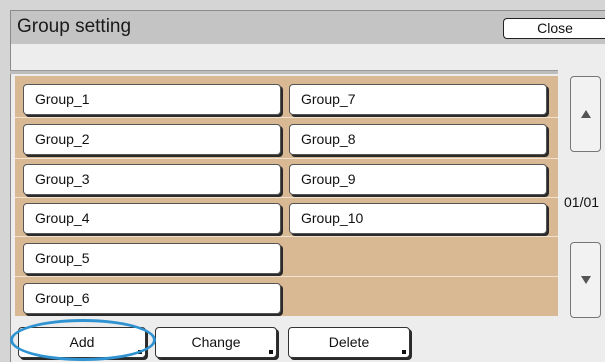  What do you see at coordinates (152, 179) in the screenshot?
I see `group-item-3: Group_3` at bounding box center [152, 179].